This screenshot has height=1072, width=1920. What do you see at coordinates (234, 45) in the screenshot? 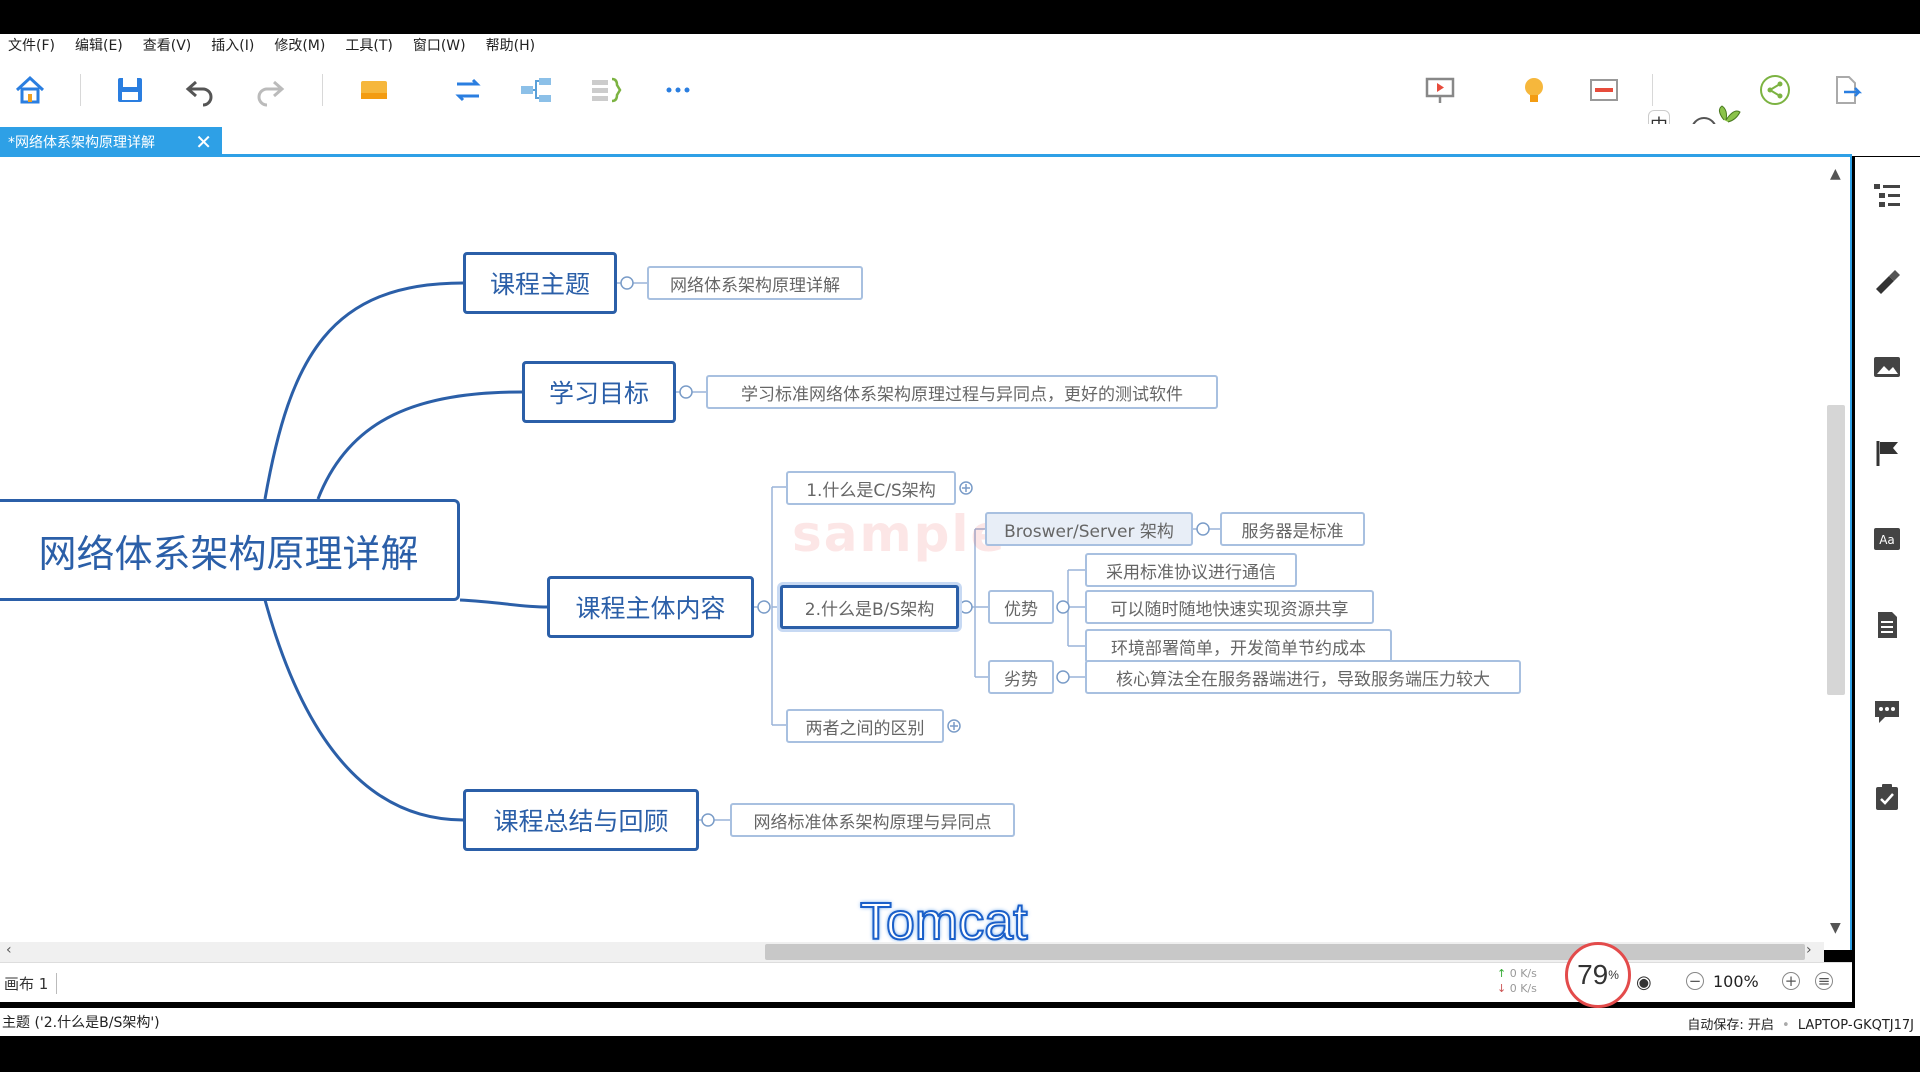
I see `menu-insert: 插入(I)` at bounding box center [234, 45].